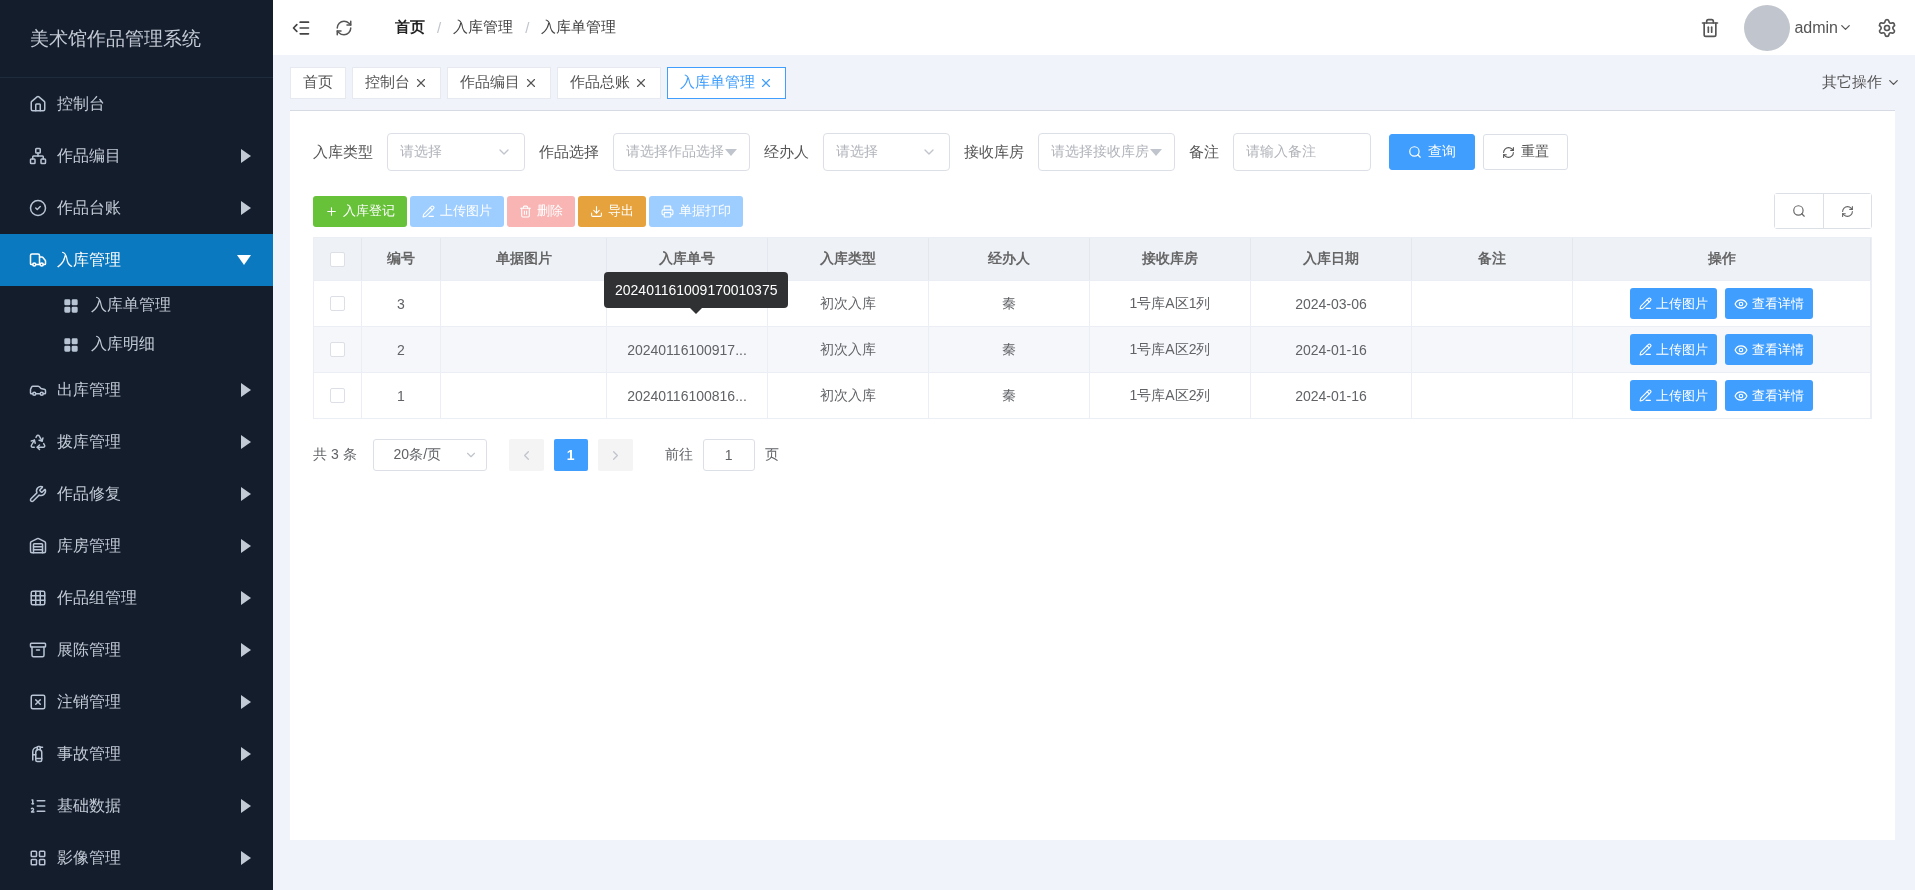  Describe the element at coordinates (1887, 27) in the screenshot. I see `settings-icon` at that location.